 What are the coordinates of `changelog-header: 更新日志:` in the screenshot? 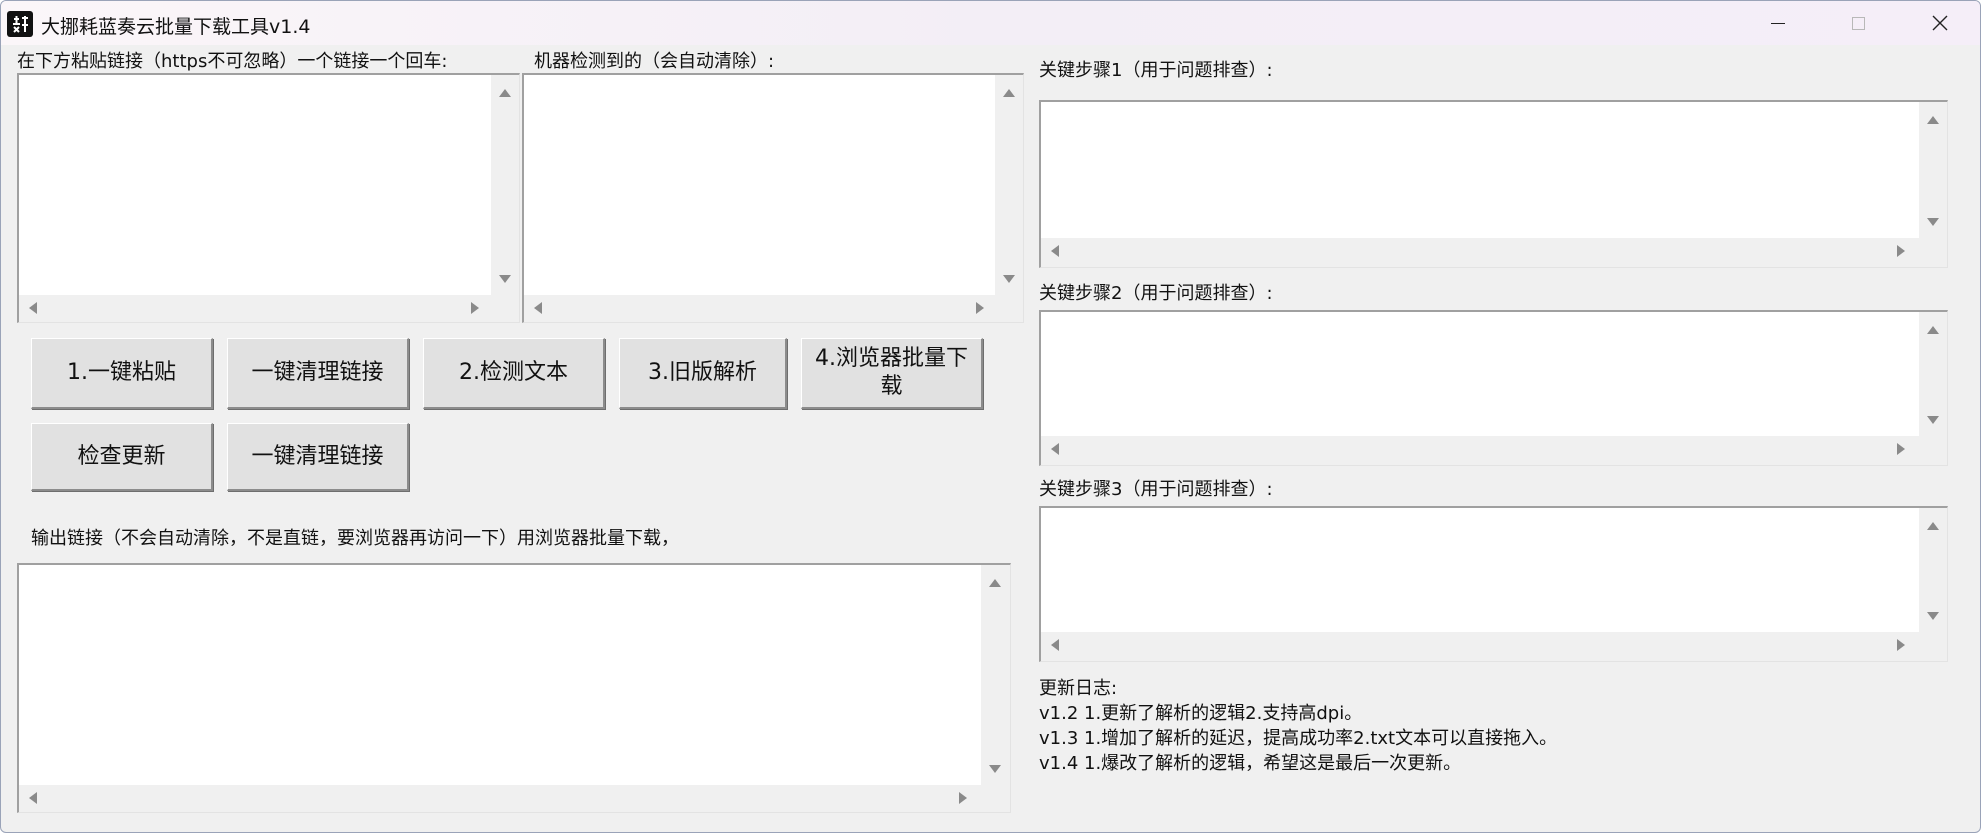 It's located at (1078, 688).